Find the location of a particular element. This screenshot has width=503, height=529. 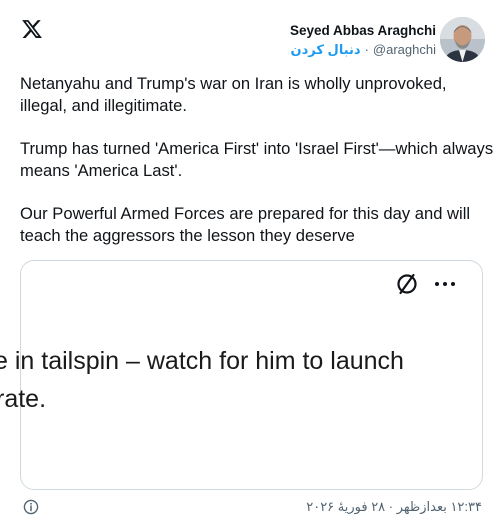

slashed-circle-icon is located at coordinates (407, 284).